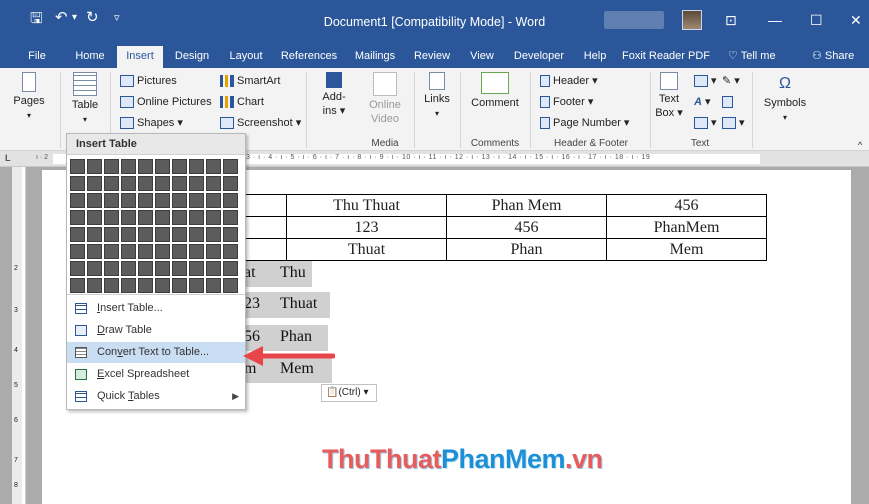 The width and height of the screenshot is (869, 504). Describe the element at coordinates (242, 102) in the screenshot. I see `chart-button: Chart` at that location.